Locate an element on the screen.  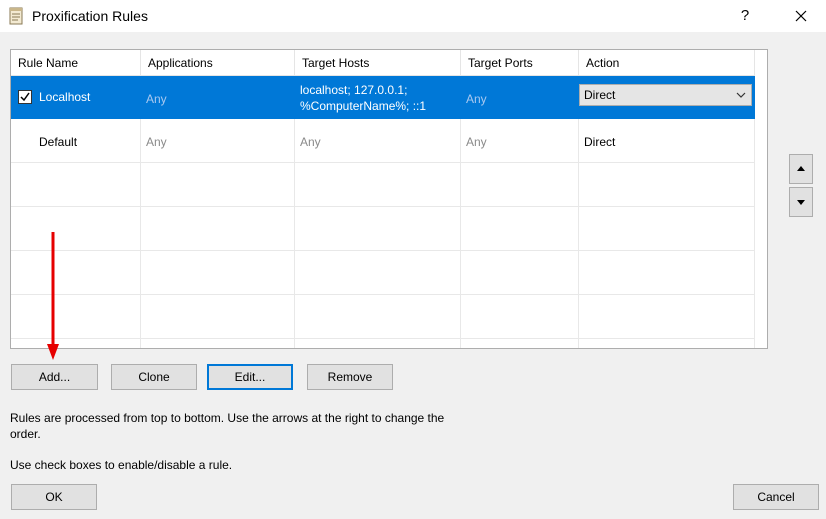
rule-action: Direct is located at coordinates (600, 142).